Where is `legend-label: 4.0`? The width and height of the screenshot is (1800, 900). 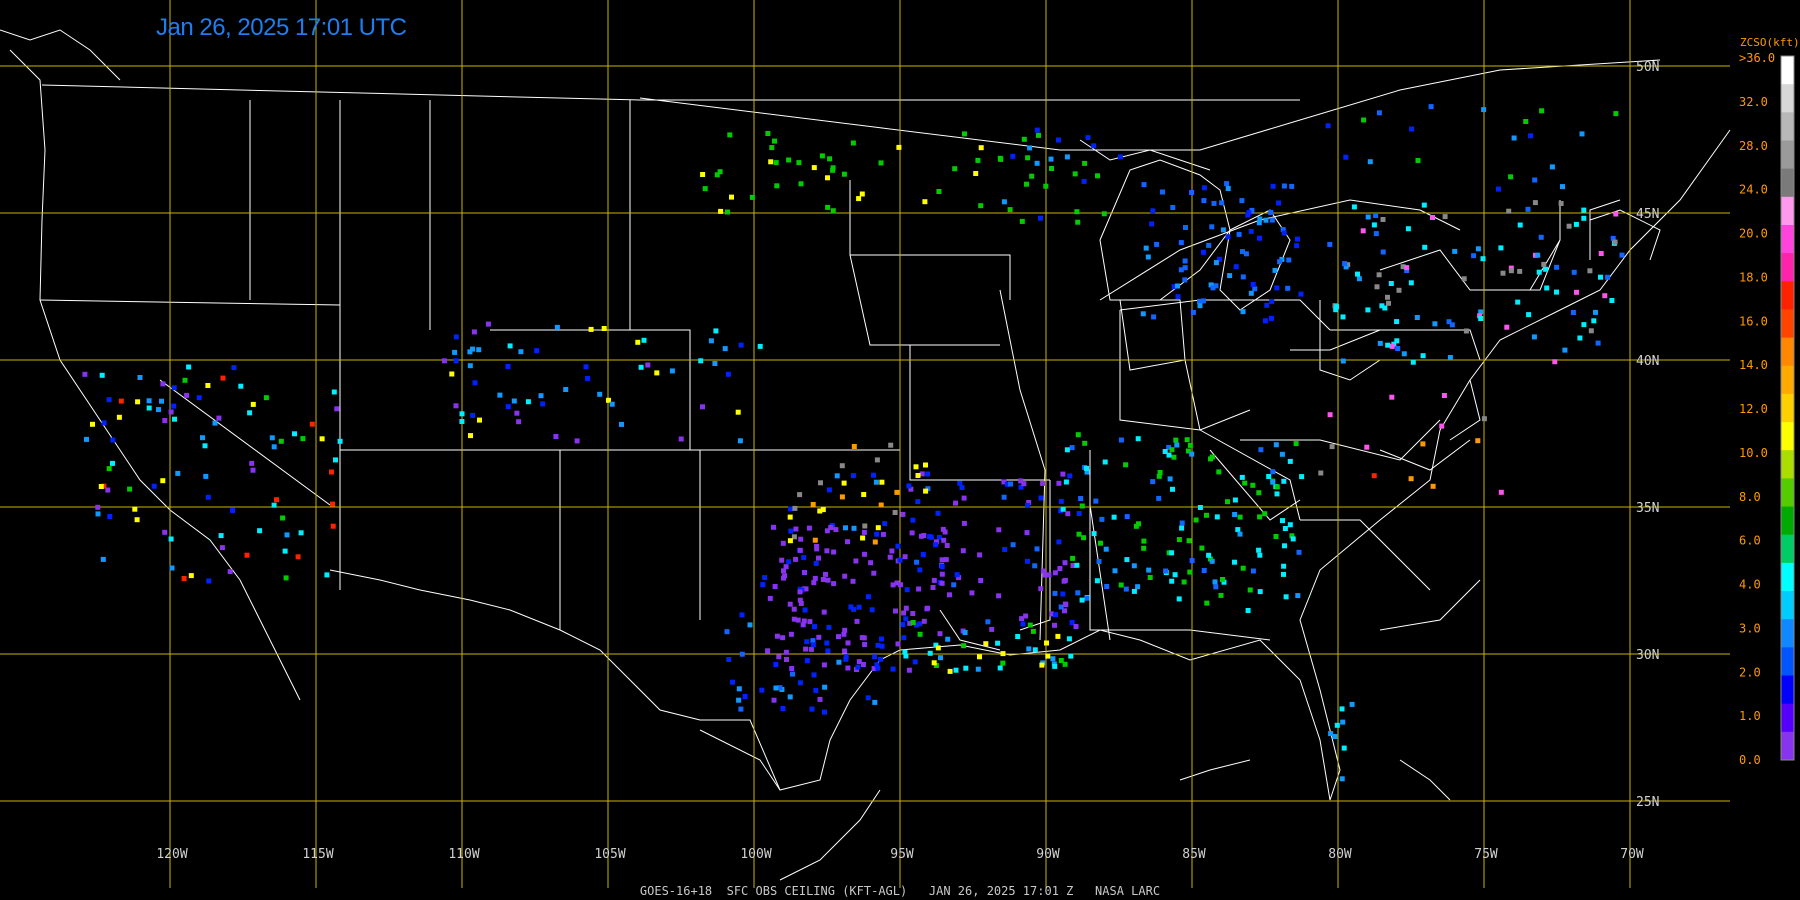
legend-label: 4.0 is located at coordinates (1750, 585).